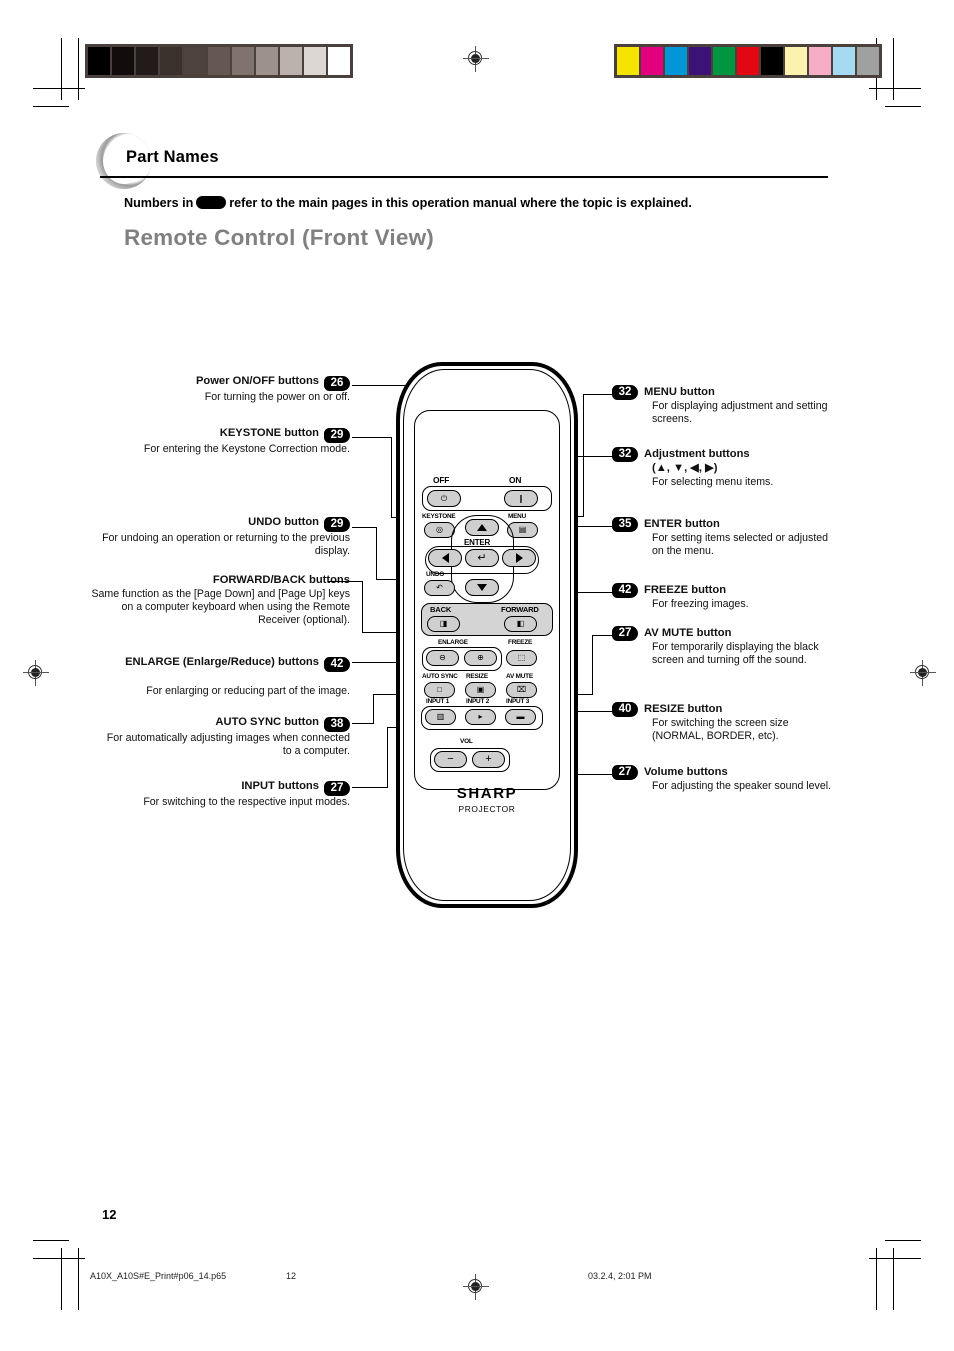  What do you see at coordinates (515, 480) in the screenshot?
I see `on-label: ON` at bounding box center [515, 480].